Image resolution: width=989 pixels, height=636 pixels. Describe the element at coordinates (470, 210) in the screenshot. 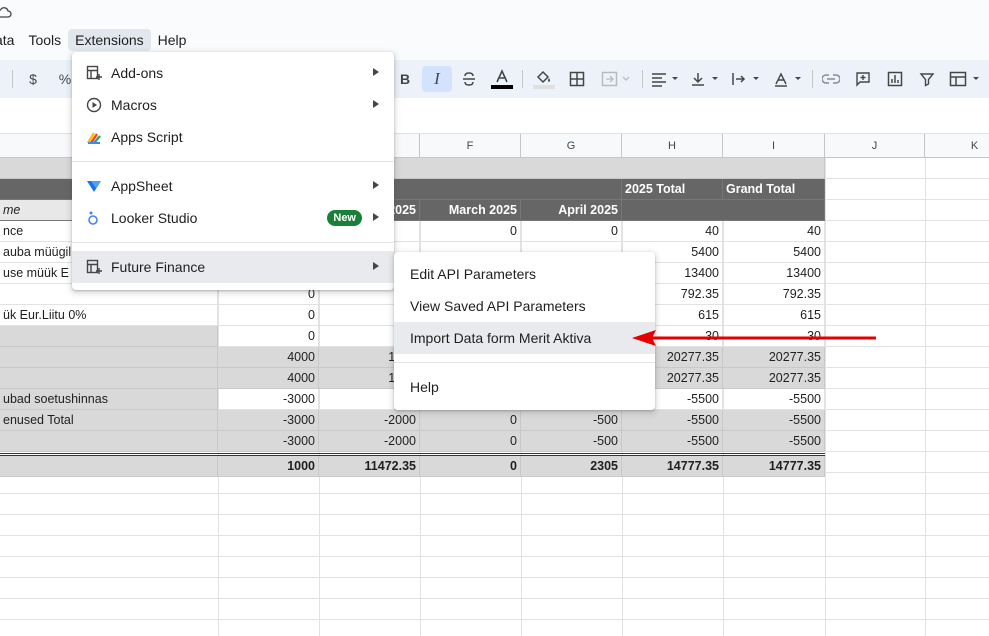

I see `grid-cell: March 2025` at that location.